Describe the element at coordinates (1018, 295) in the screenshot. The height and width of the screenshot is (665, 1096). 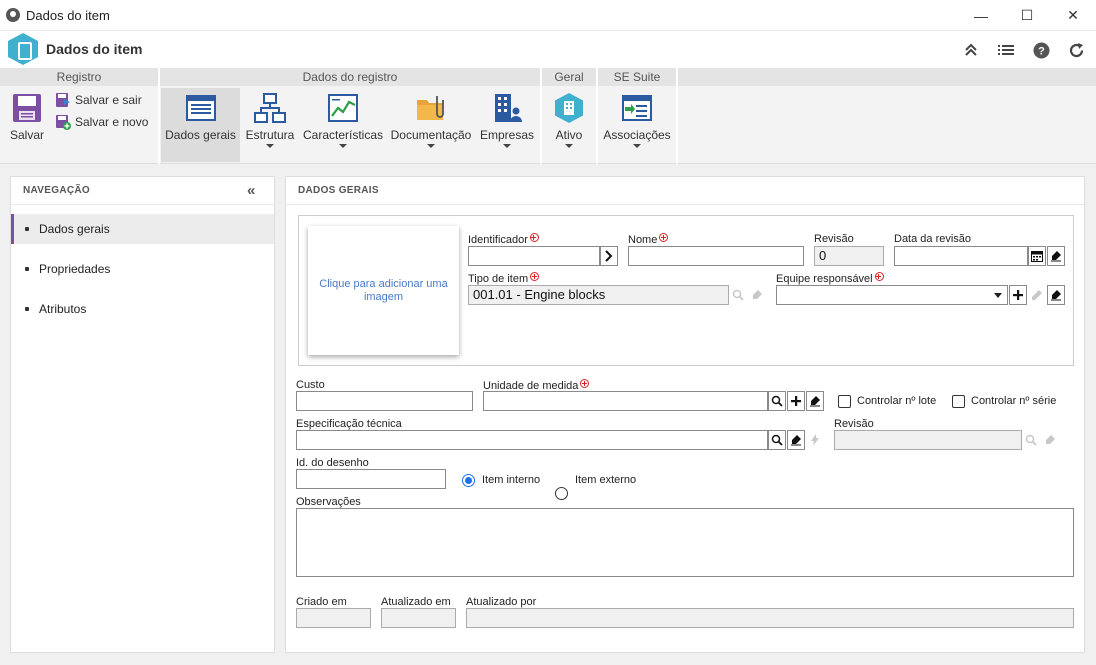
I see `equipe-add-button` at that location.